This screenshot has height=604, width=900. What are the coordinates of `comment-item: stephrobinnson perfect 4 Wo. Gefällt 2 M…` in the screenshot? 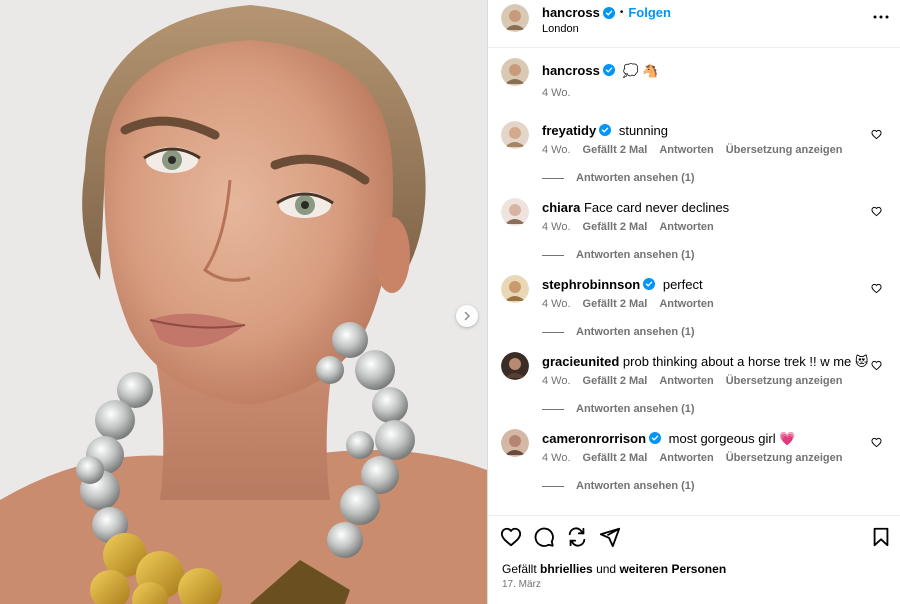 It's located at (694, 306).